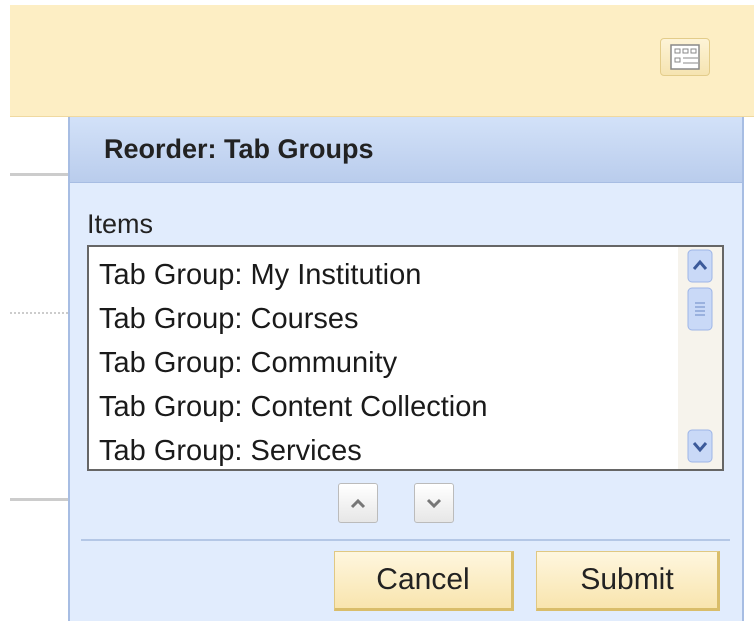 Image resolution: width=754 pixels, height=621 pixels. I want to click on list-item: Tab Group: Community, so click(388, 363).